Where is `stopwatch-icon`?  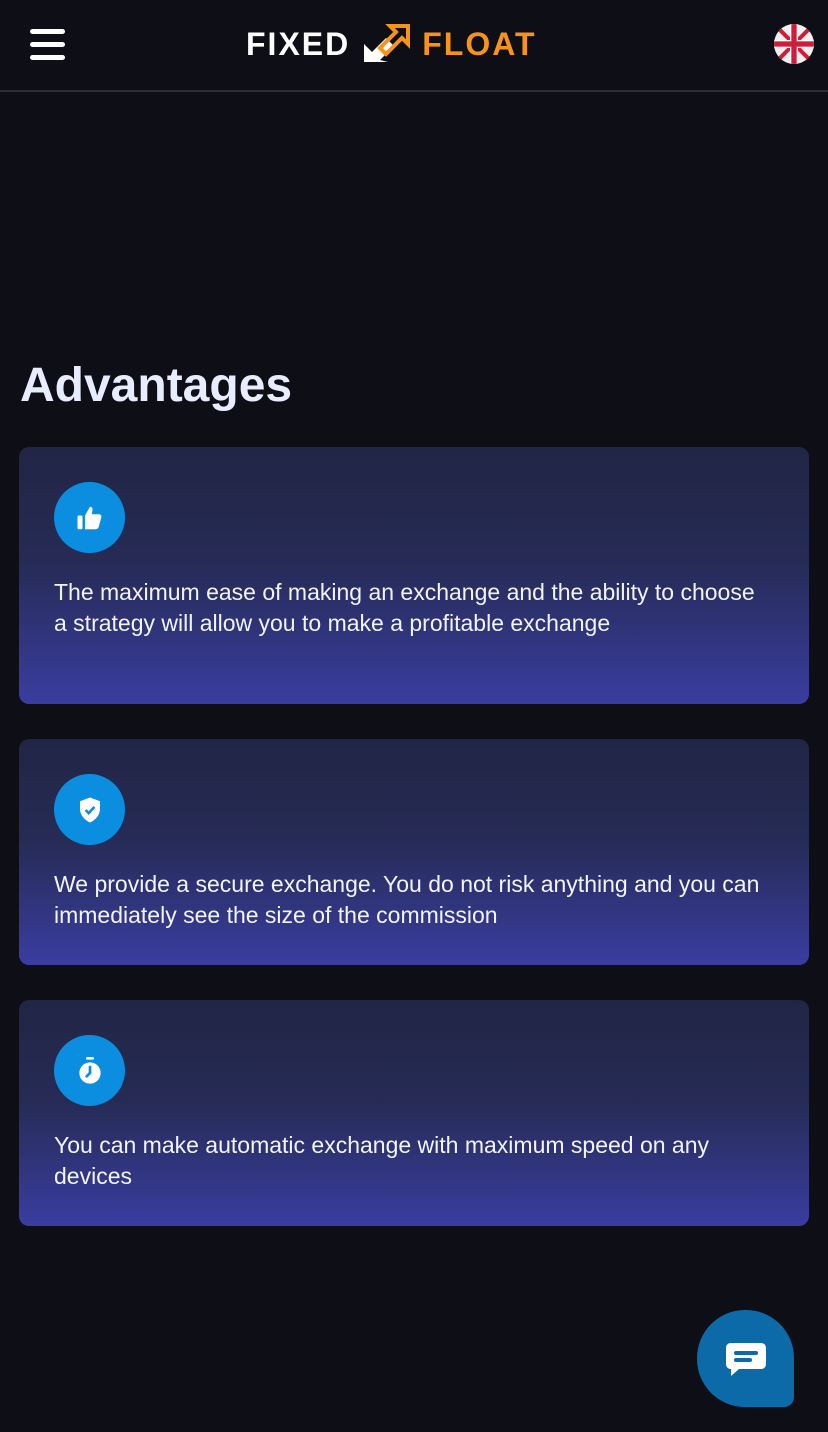
stopwatch-icon is located at coordinates (89, 1070).